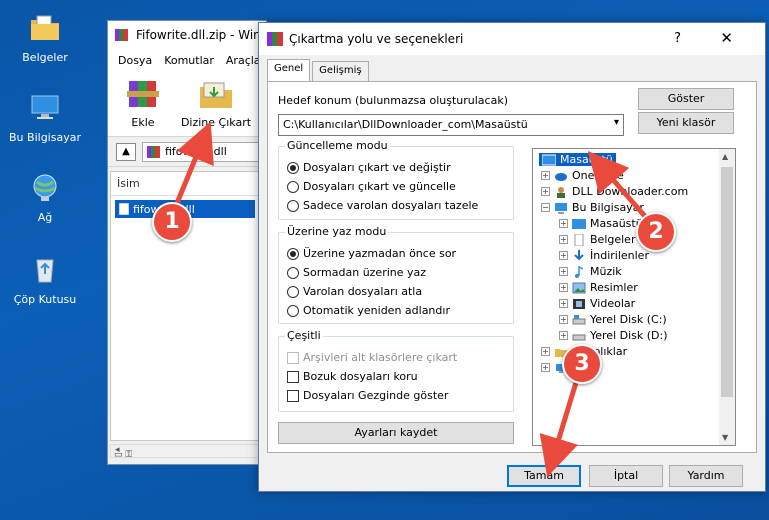 The width and height of the screenshot is (769, 520). I want to click on callout-step-2: 2, so click(656, 232).